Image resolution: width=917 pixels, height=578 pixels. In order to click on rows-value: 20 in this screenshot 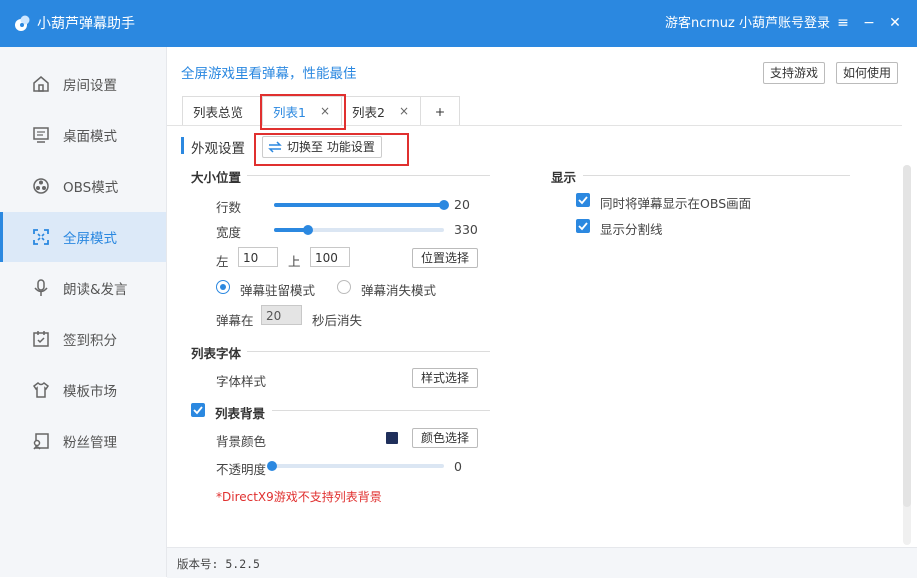, I will do `click(462, 204)`.